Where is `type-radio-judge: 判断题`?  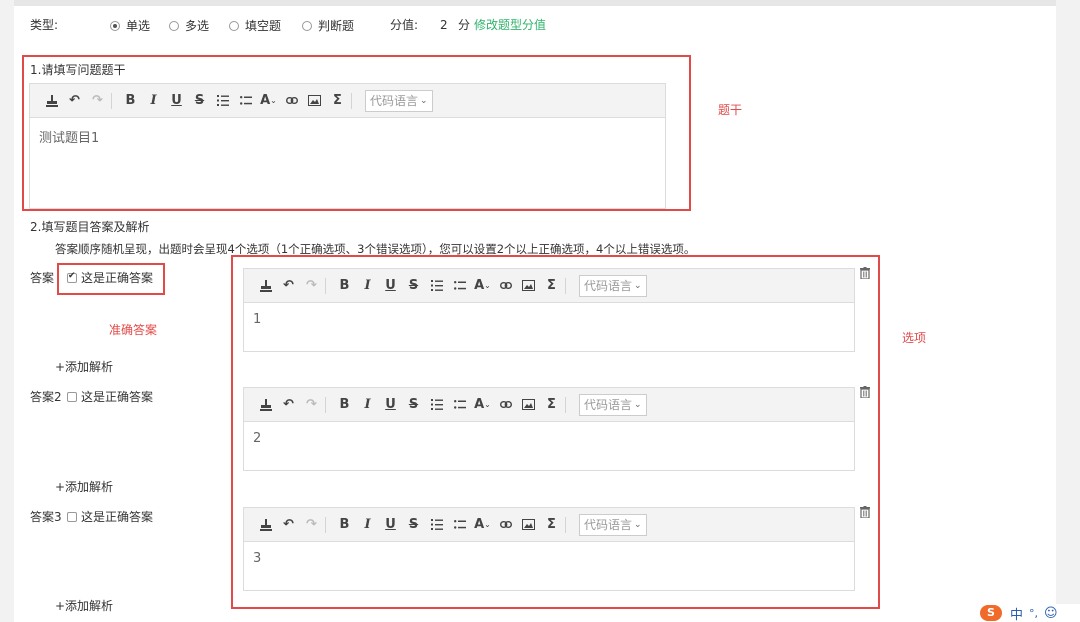
type-radio-judge: 判断题 is located at coordinates (328, 25).